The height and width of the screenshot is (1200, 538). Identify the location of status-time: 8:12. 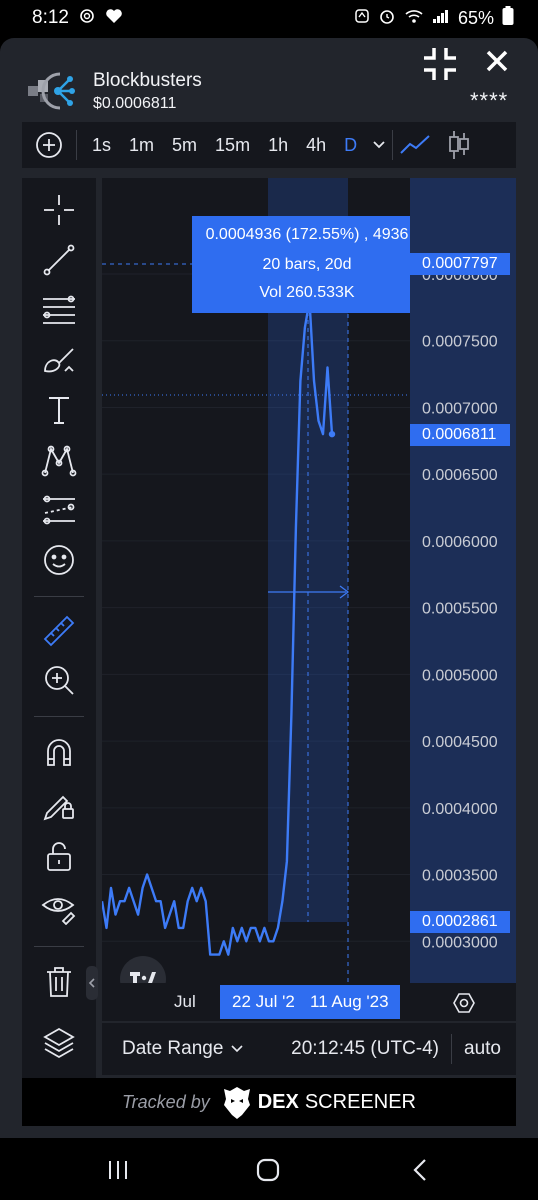
(50, 17).